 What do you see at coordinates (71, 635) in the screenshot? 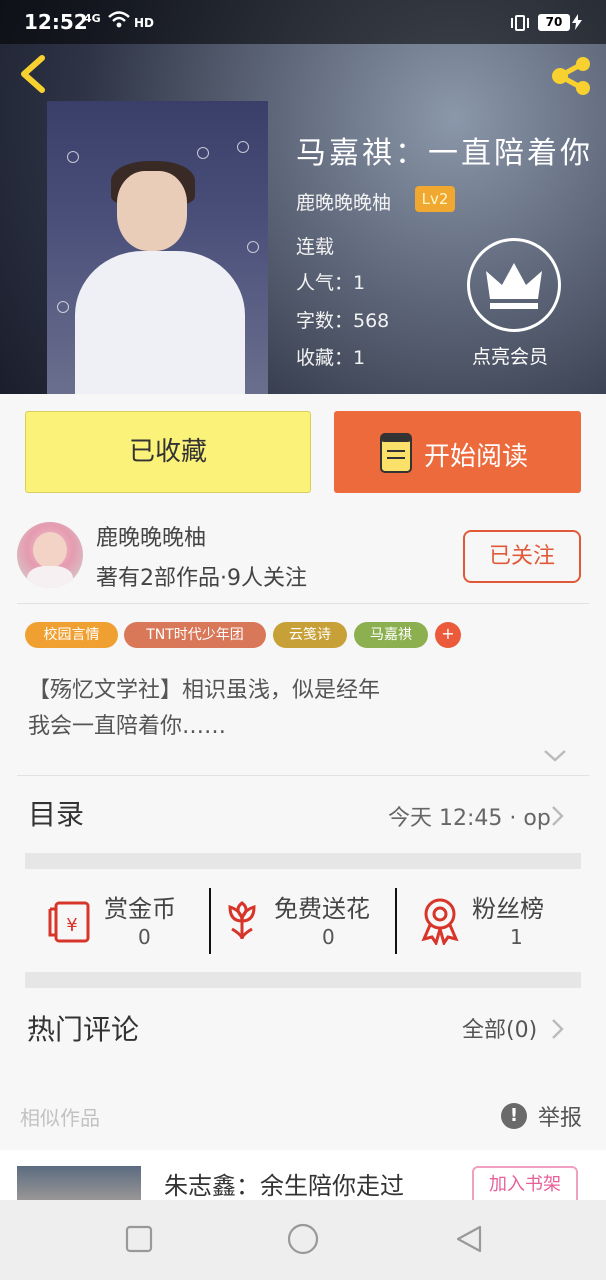
I see `tag-campus-romance: 校园言情` at bounding box center [71, 635].